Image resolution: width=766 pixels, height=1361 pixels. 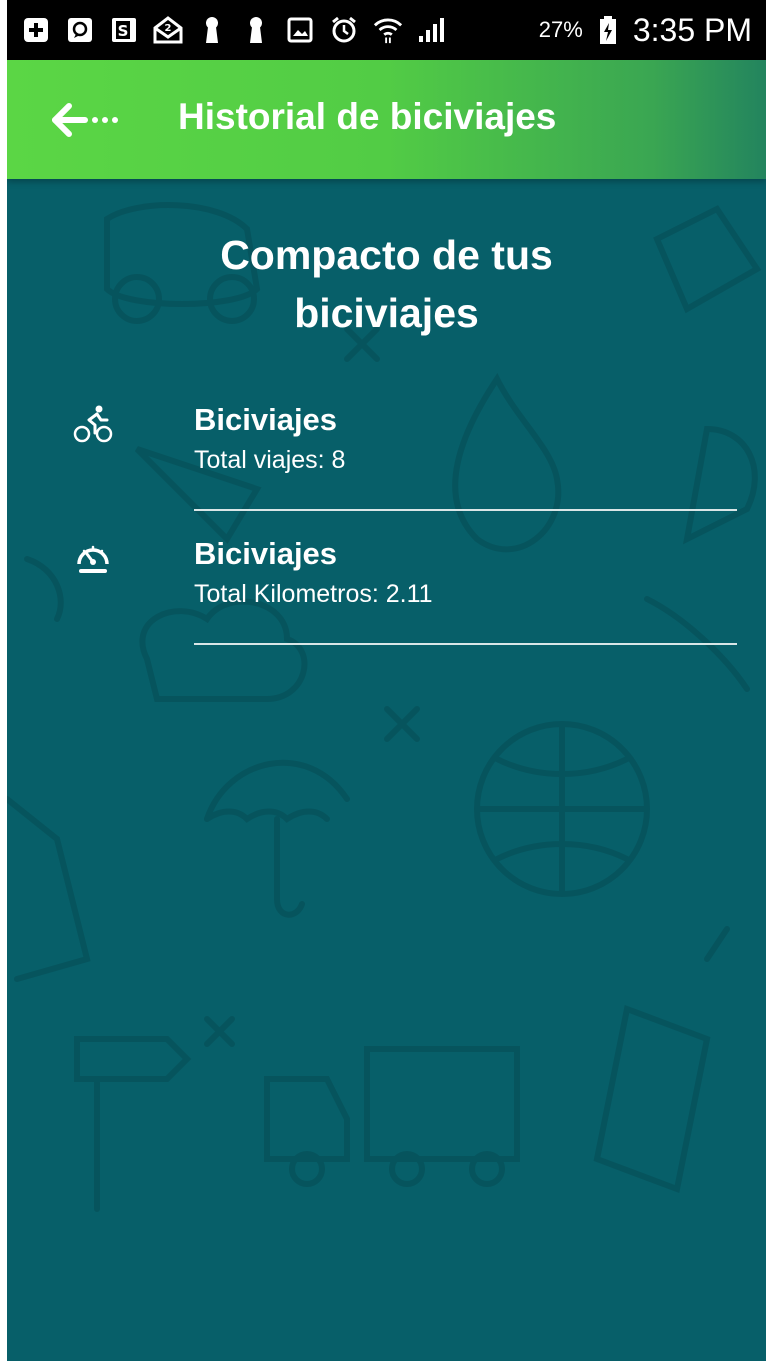 What do you see at coordinates (386, 284) in the screenshot?
I see `summary-heading: Compacto de tus biciviajes` at bounding box center [386, 284].